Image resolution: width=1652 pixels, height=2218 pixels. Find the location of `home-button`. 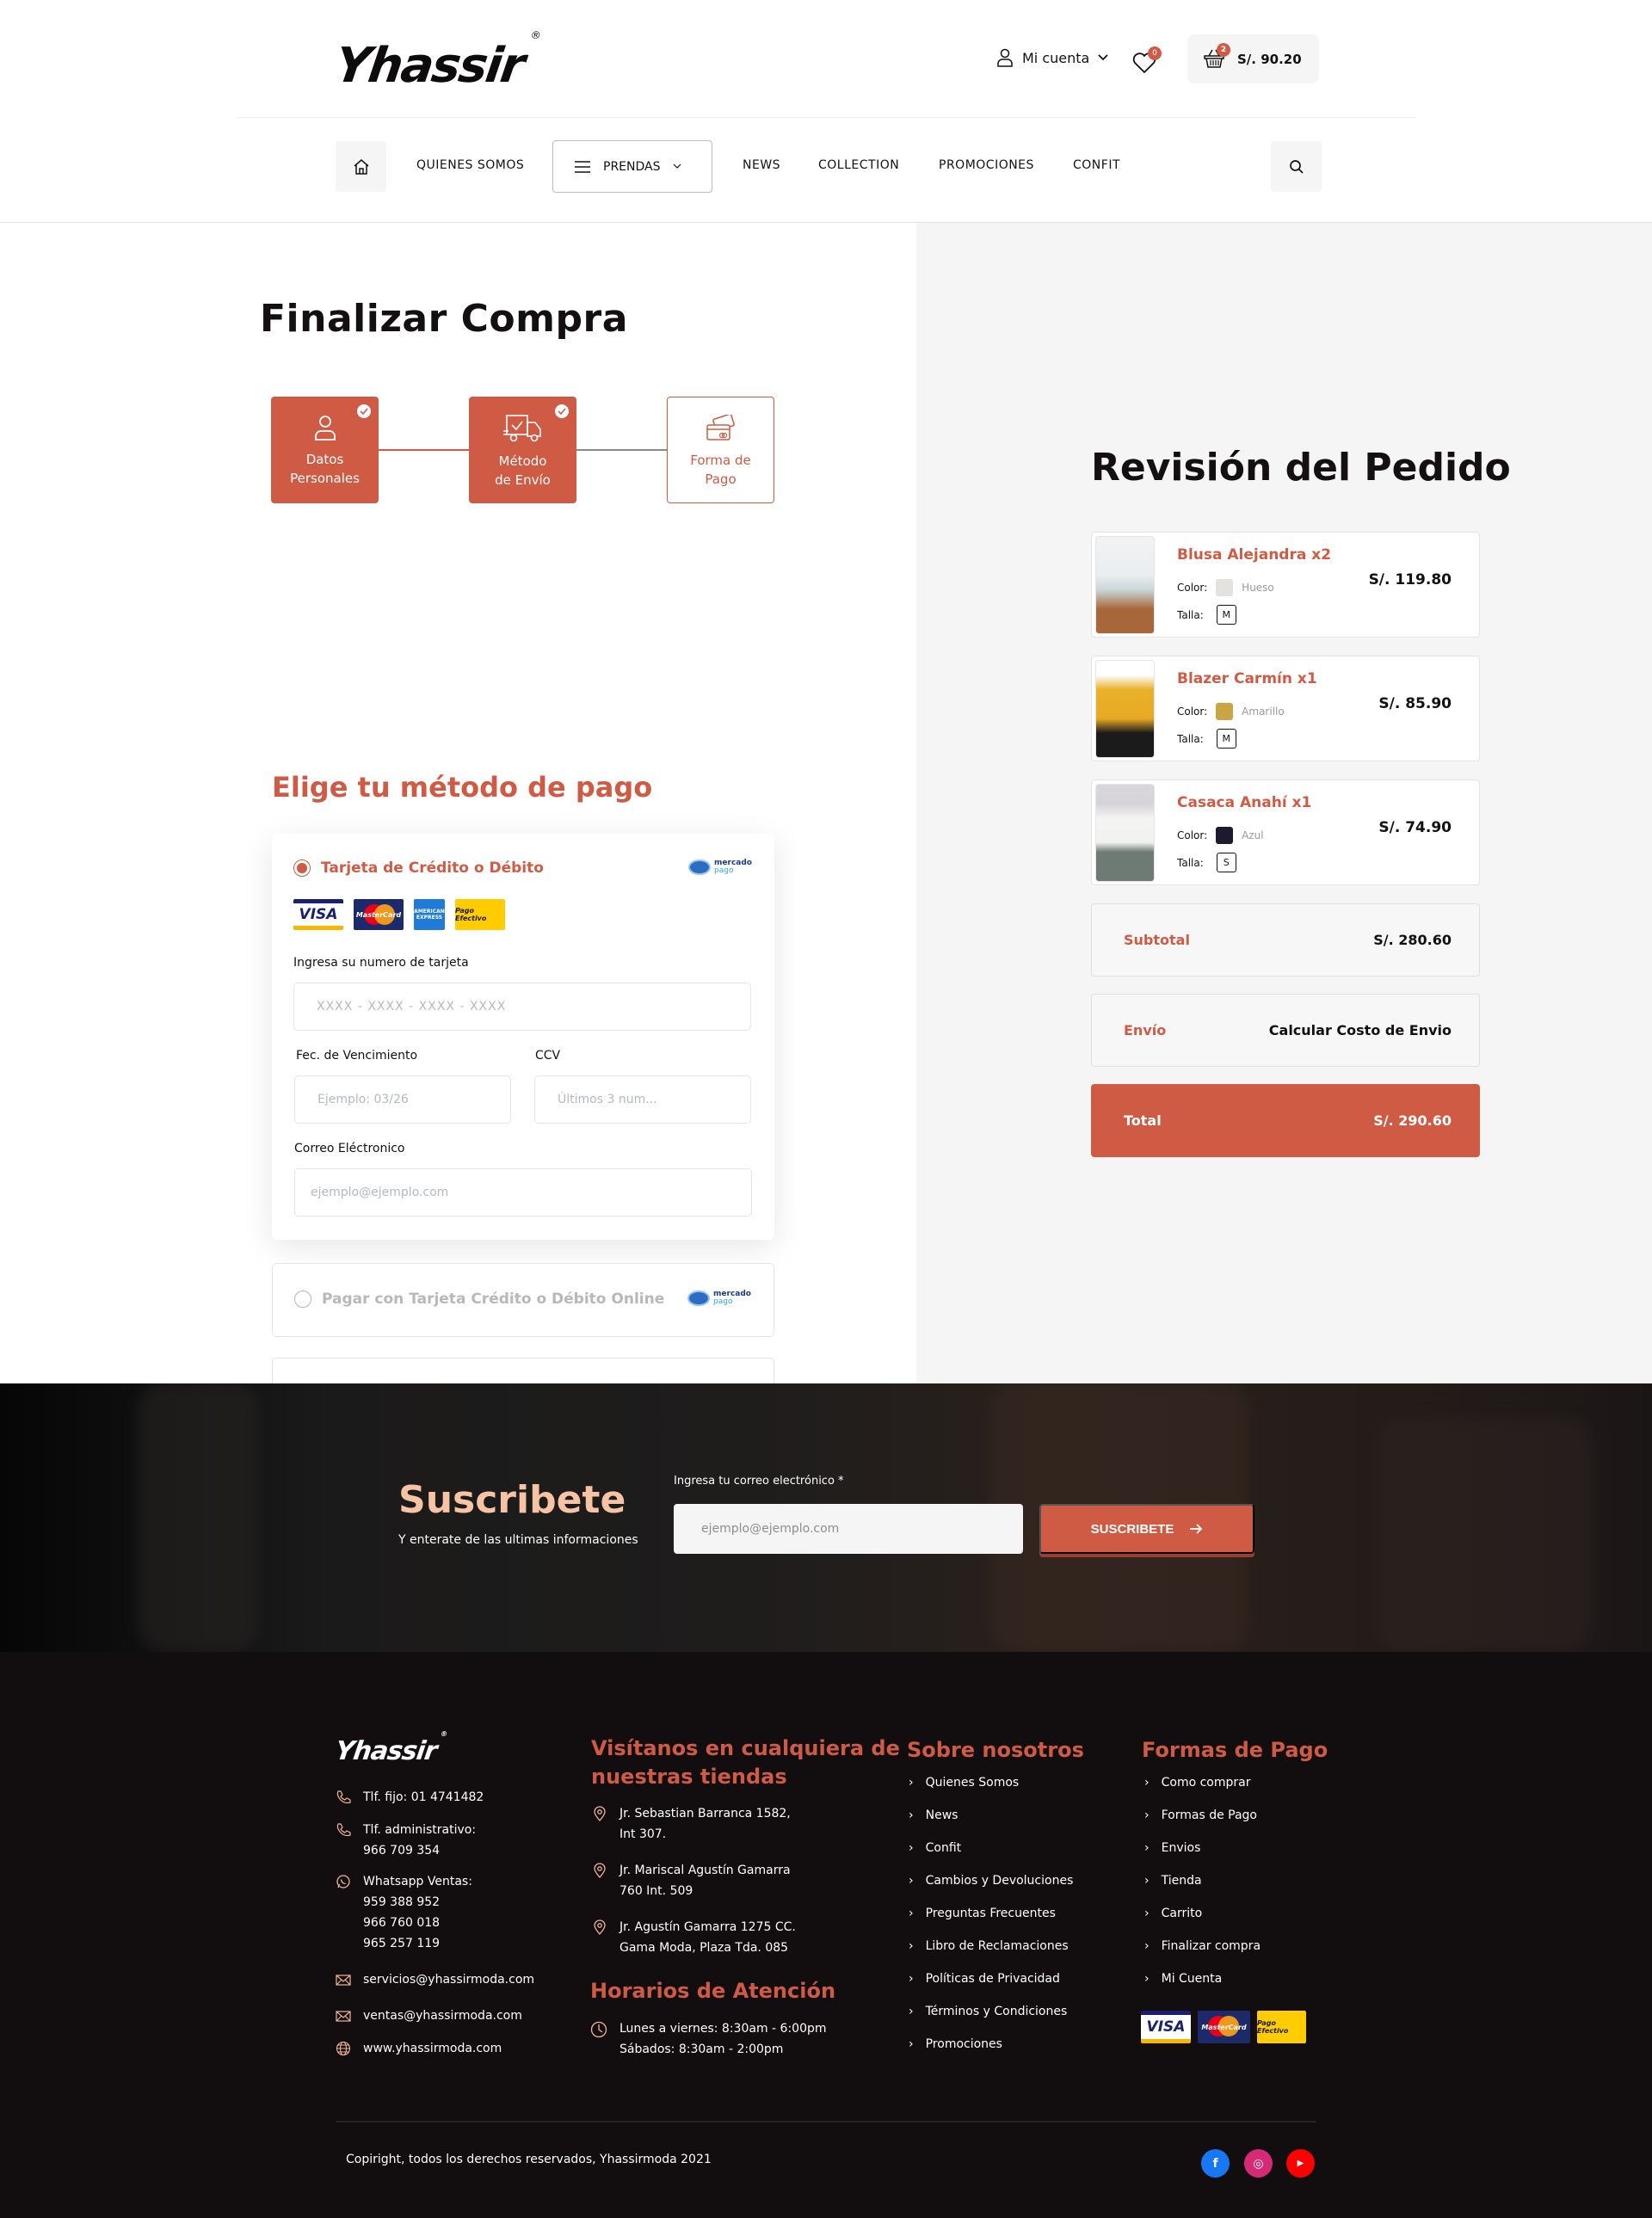

home-button is located at coordinates (361, 166).